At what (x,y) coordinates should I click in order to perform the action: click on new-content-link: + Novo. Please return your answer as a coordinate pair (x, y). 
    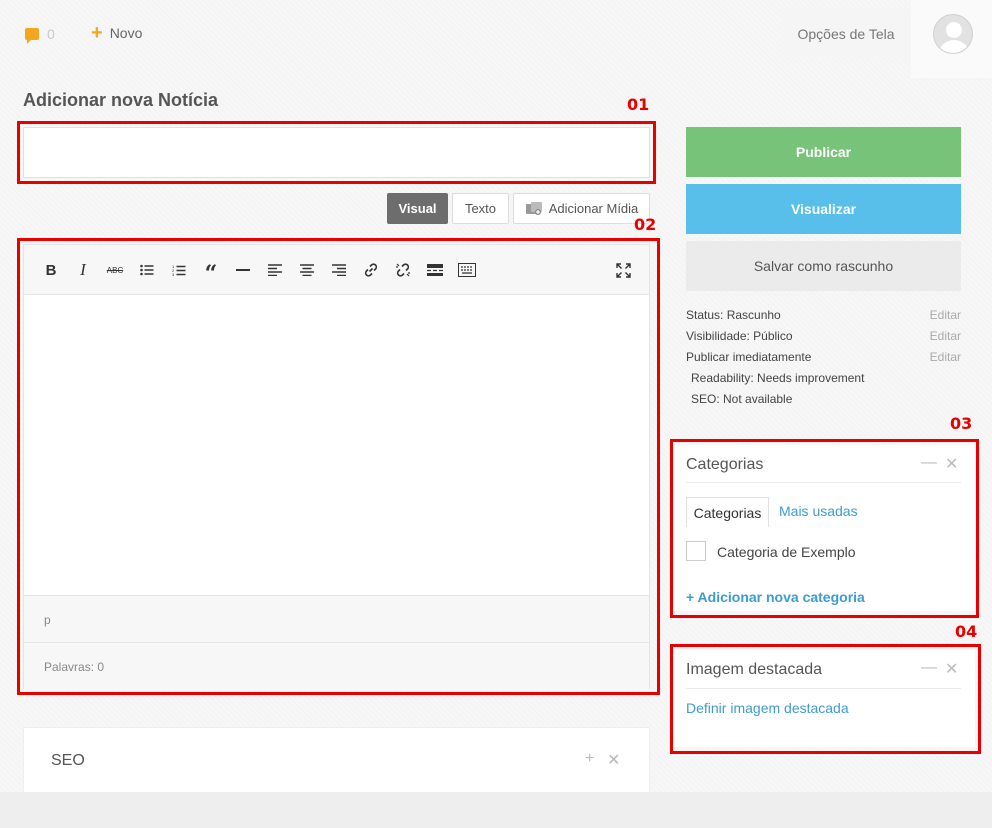
    Looking at the image, I should click on (117, 33).